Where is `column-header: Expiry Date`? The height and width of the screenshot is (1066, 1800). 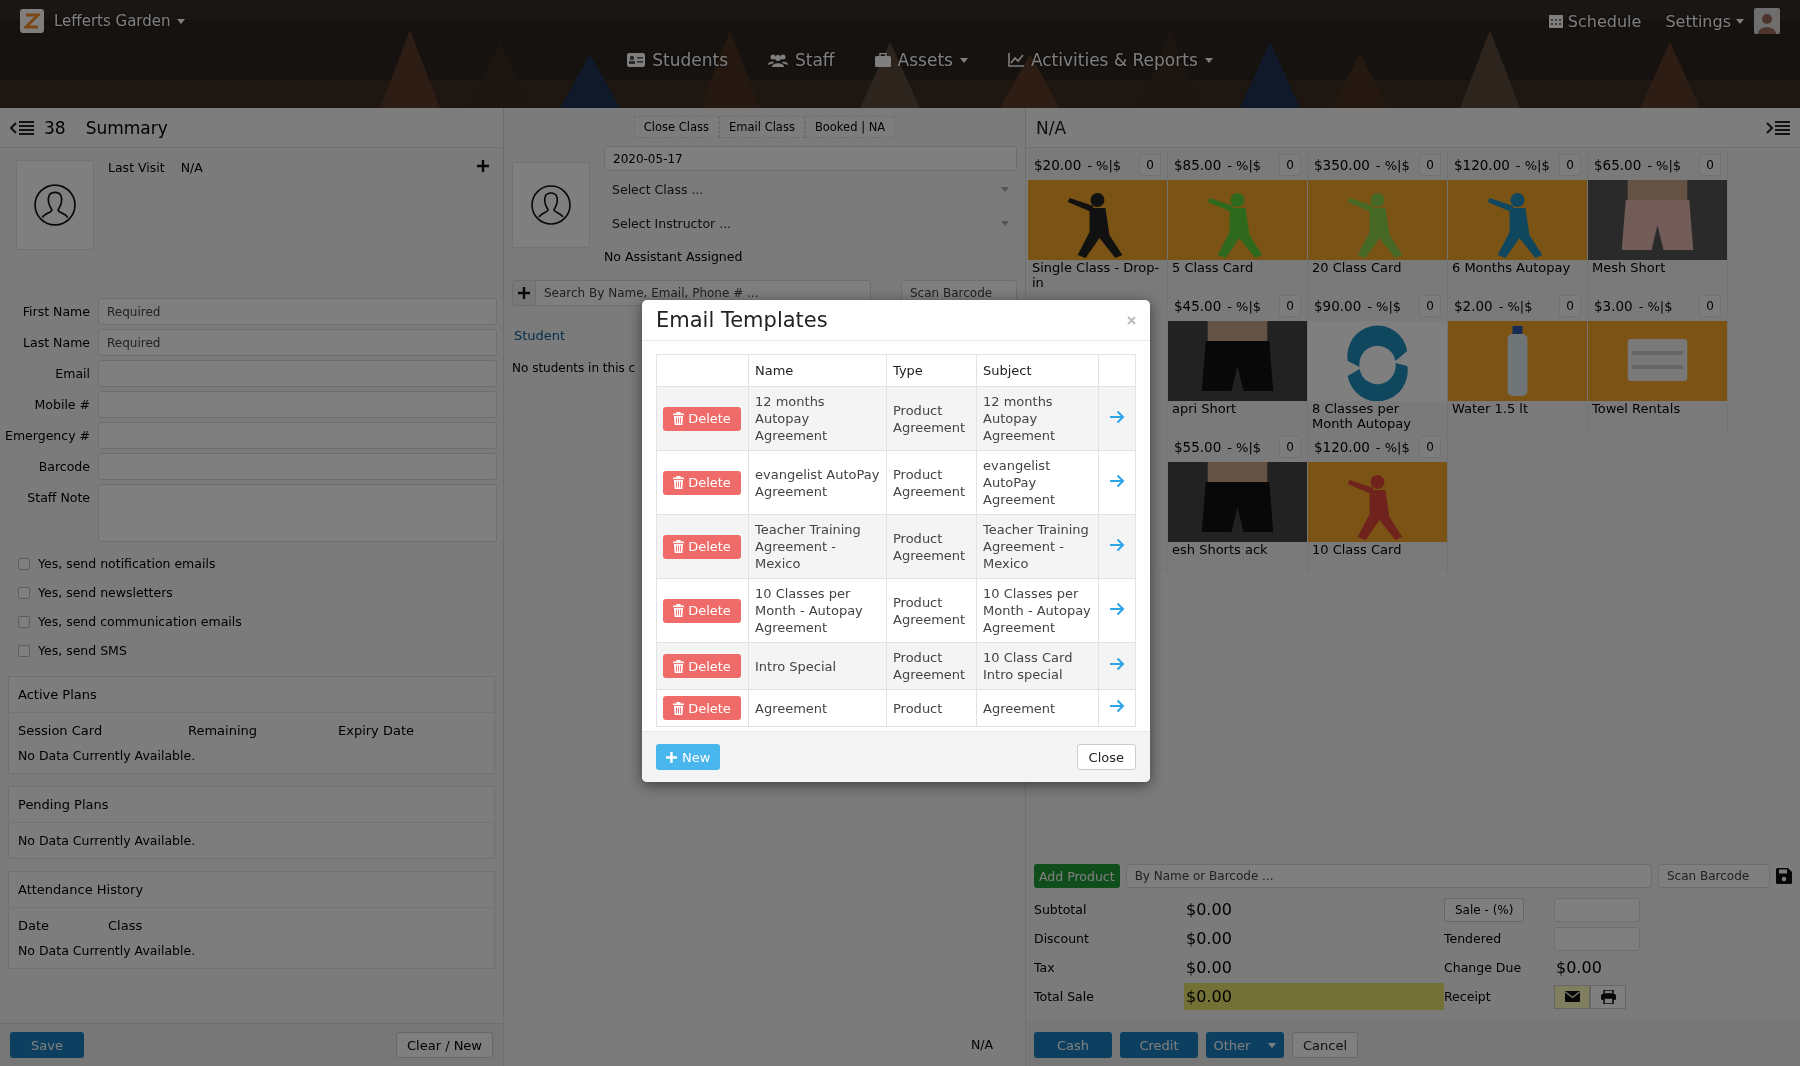 column-header: Expiry Date is located at coordinates (376, 730).